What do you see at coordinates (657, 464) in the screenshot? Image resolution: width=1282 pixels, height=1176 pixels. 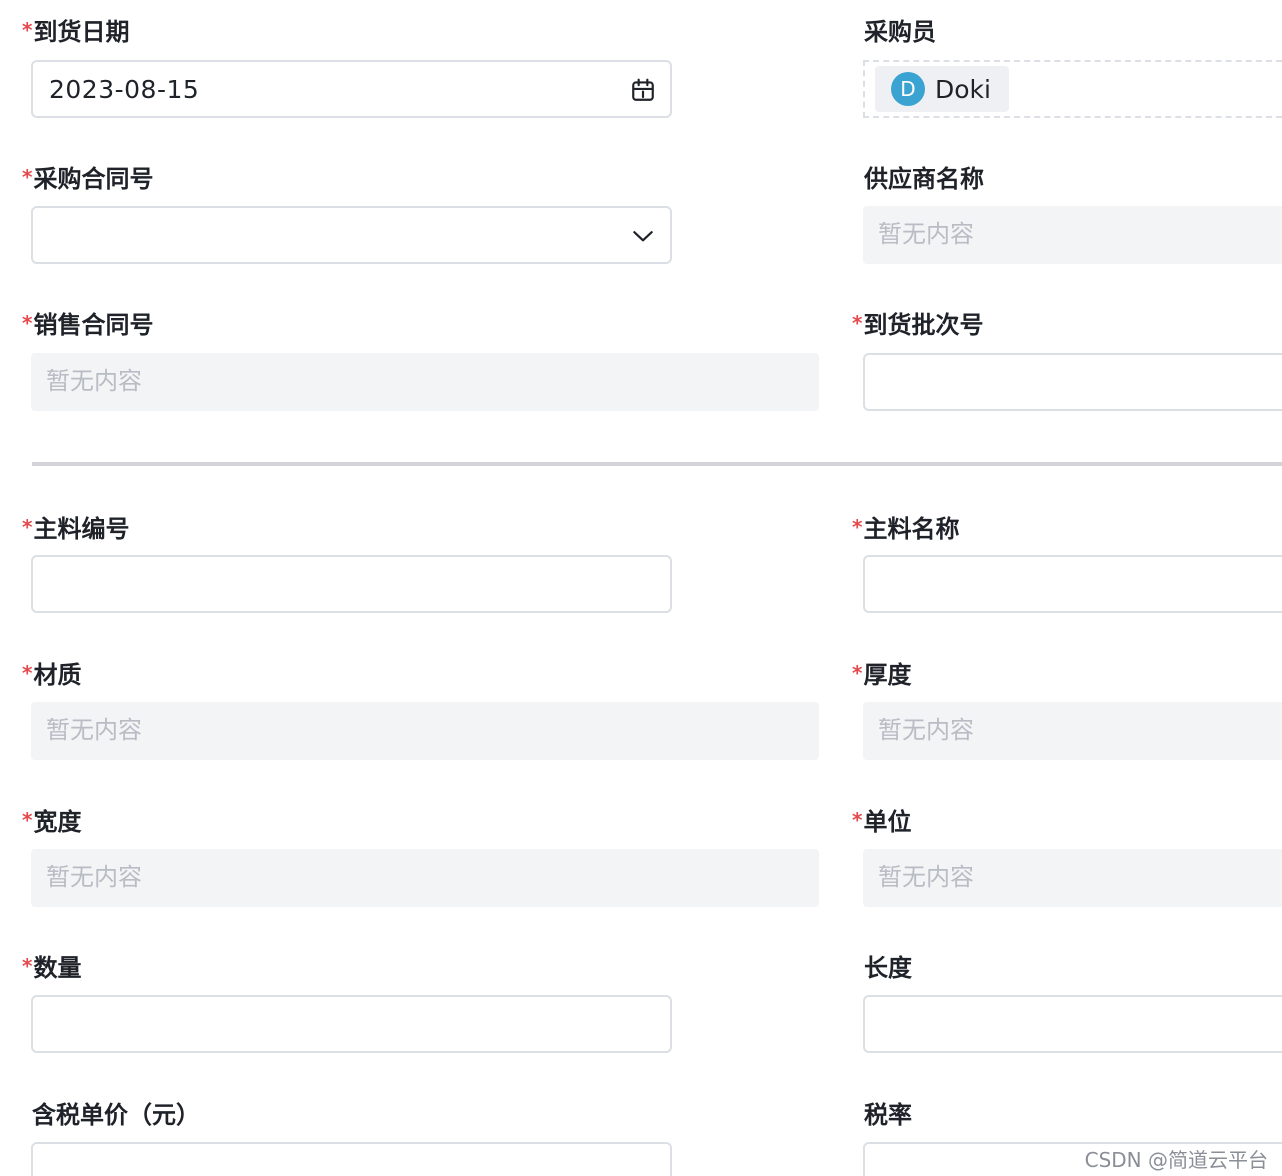 I see `section-divider` at bounding box center [657, 464].